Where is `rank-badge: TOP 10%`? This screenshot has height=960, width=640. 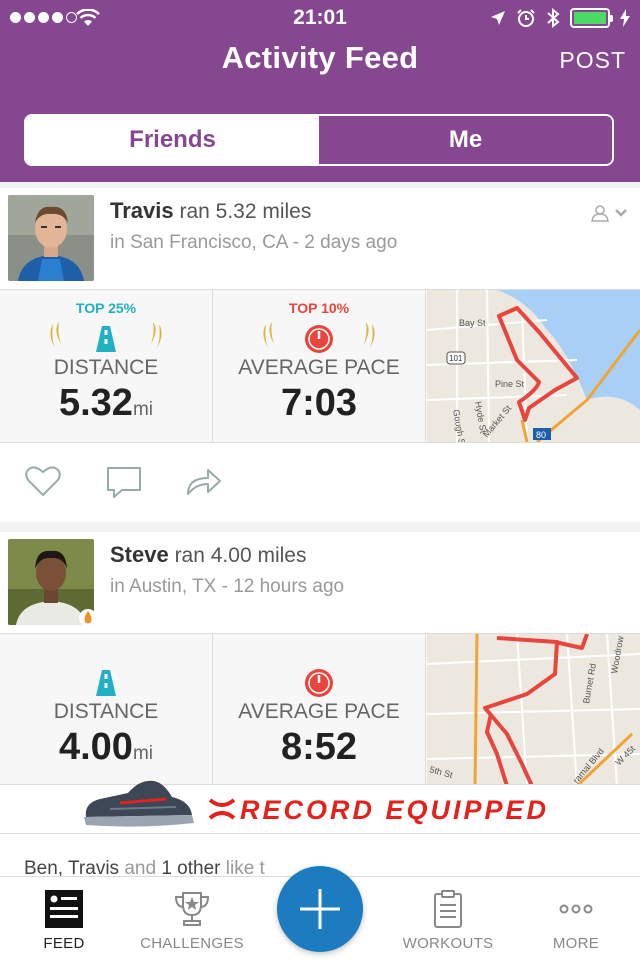
rank-badge: TOP 10% is located at coordinates (319, 308).